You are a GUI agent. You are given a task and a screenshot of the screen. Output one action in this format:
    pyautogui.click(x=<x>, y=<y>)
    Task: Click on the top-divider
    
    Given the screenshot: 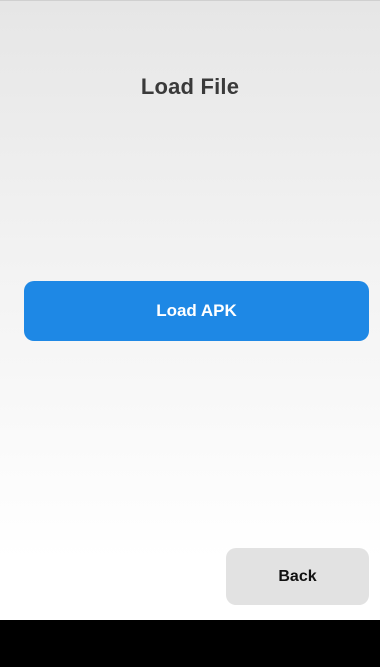 What is the action you would take?
    pyautogui.click(x=190, y=0)
    